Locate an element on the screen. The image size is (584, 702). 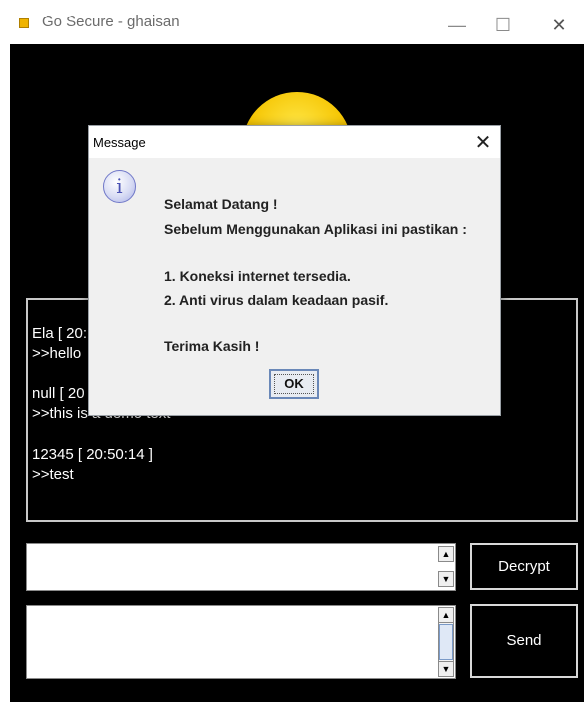
chat-line: null [ 20 is located at coordinates (58, 393).